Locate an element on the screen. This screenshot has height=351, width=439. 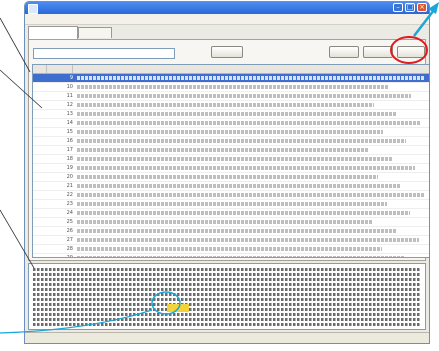
table-row: 28 is located at coordinates (231, 249).